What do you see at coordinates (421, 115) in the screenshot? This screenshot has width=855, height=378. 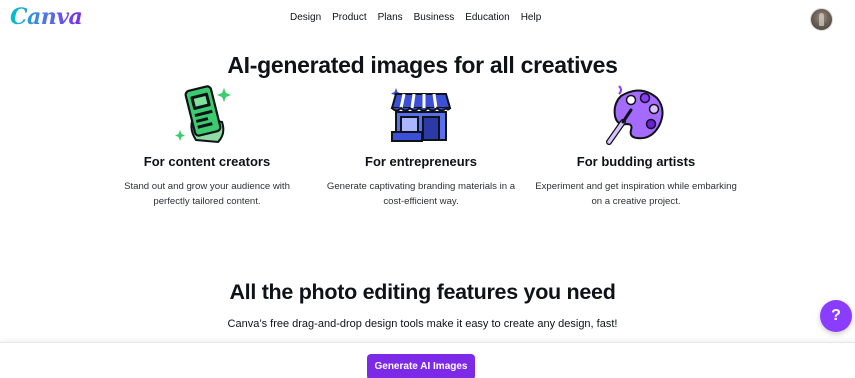 I see `storefront-icon` at bounding box center [421, 115].